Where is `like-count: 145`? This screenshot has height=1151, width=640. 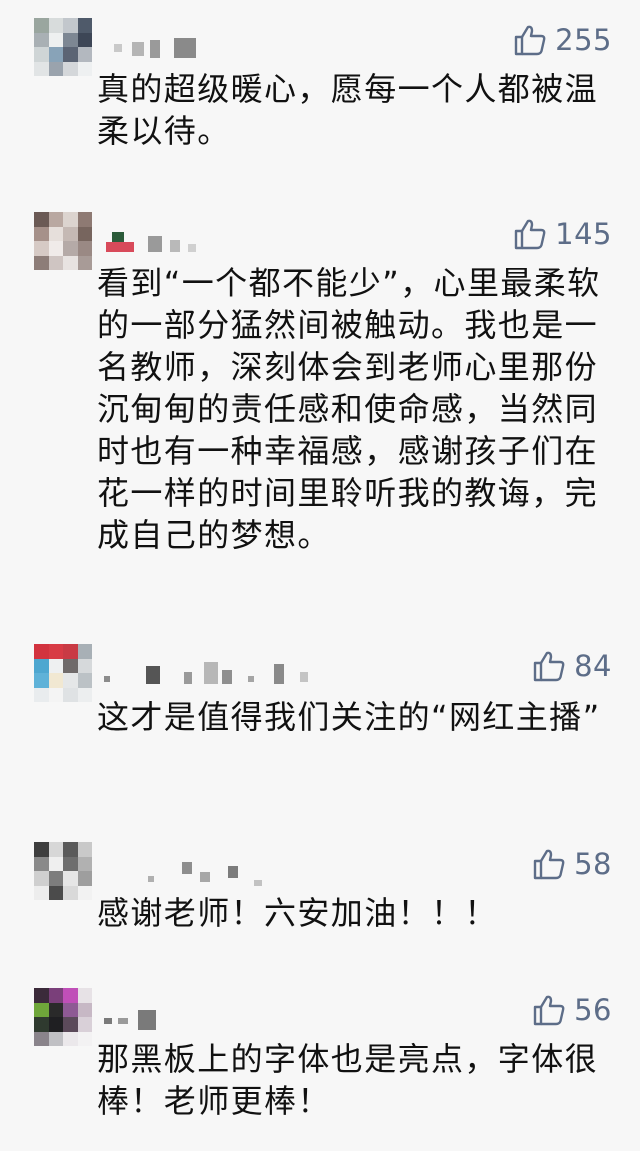 like-count: 145 is located at coordinates (583, 234).